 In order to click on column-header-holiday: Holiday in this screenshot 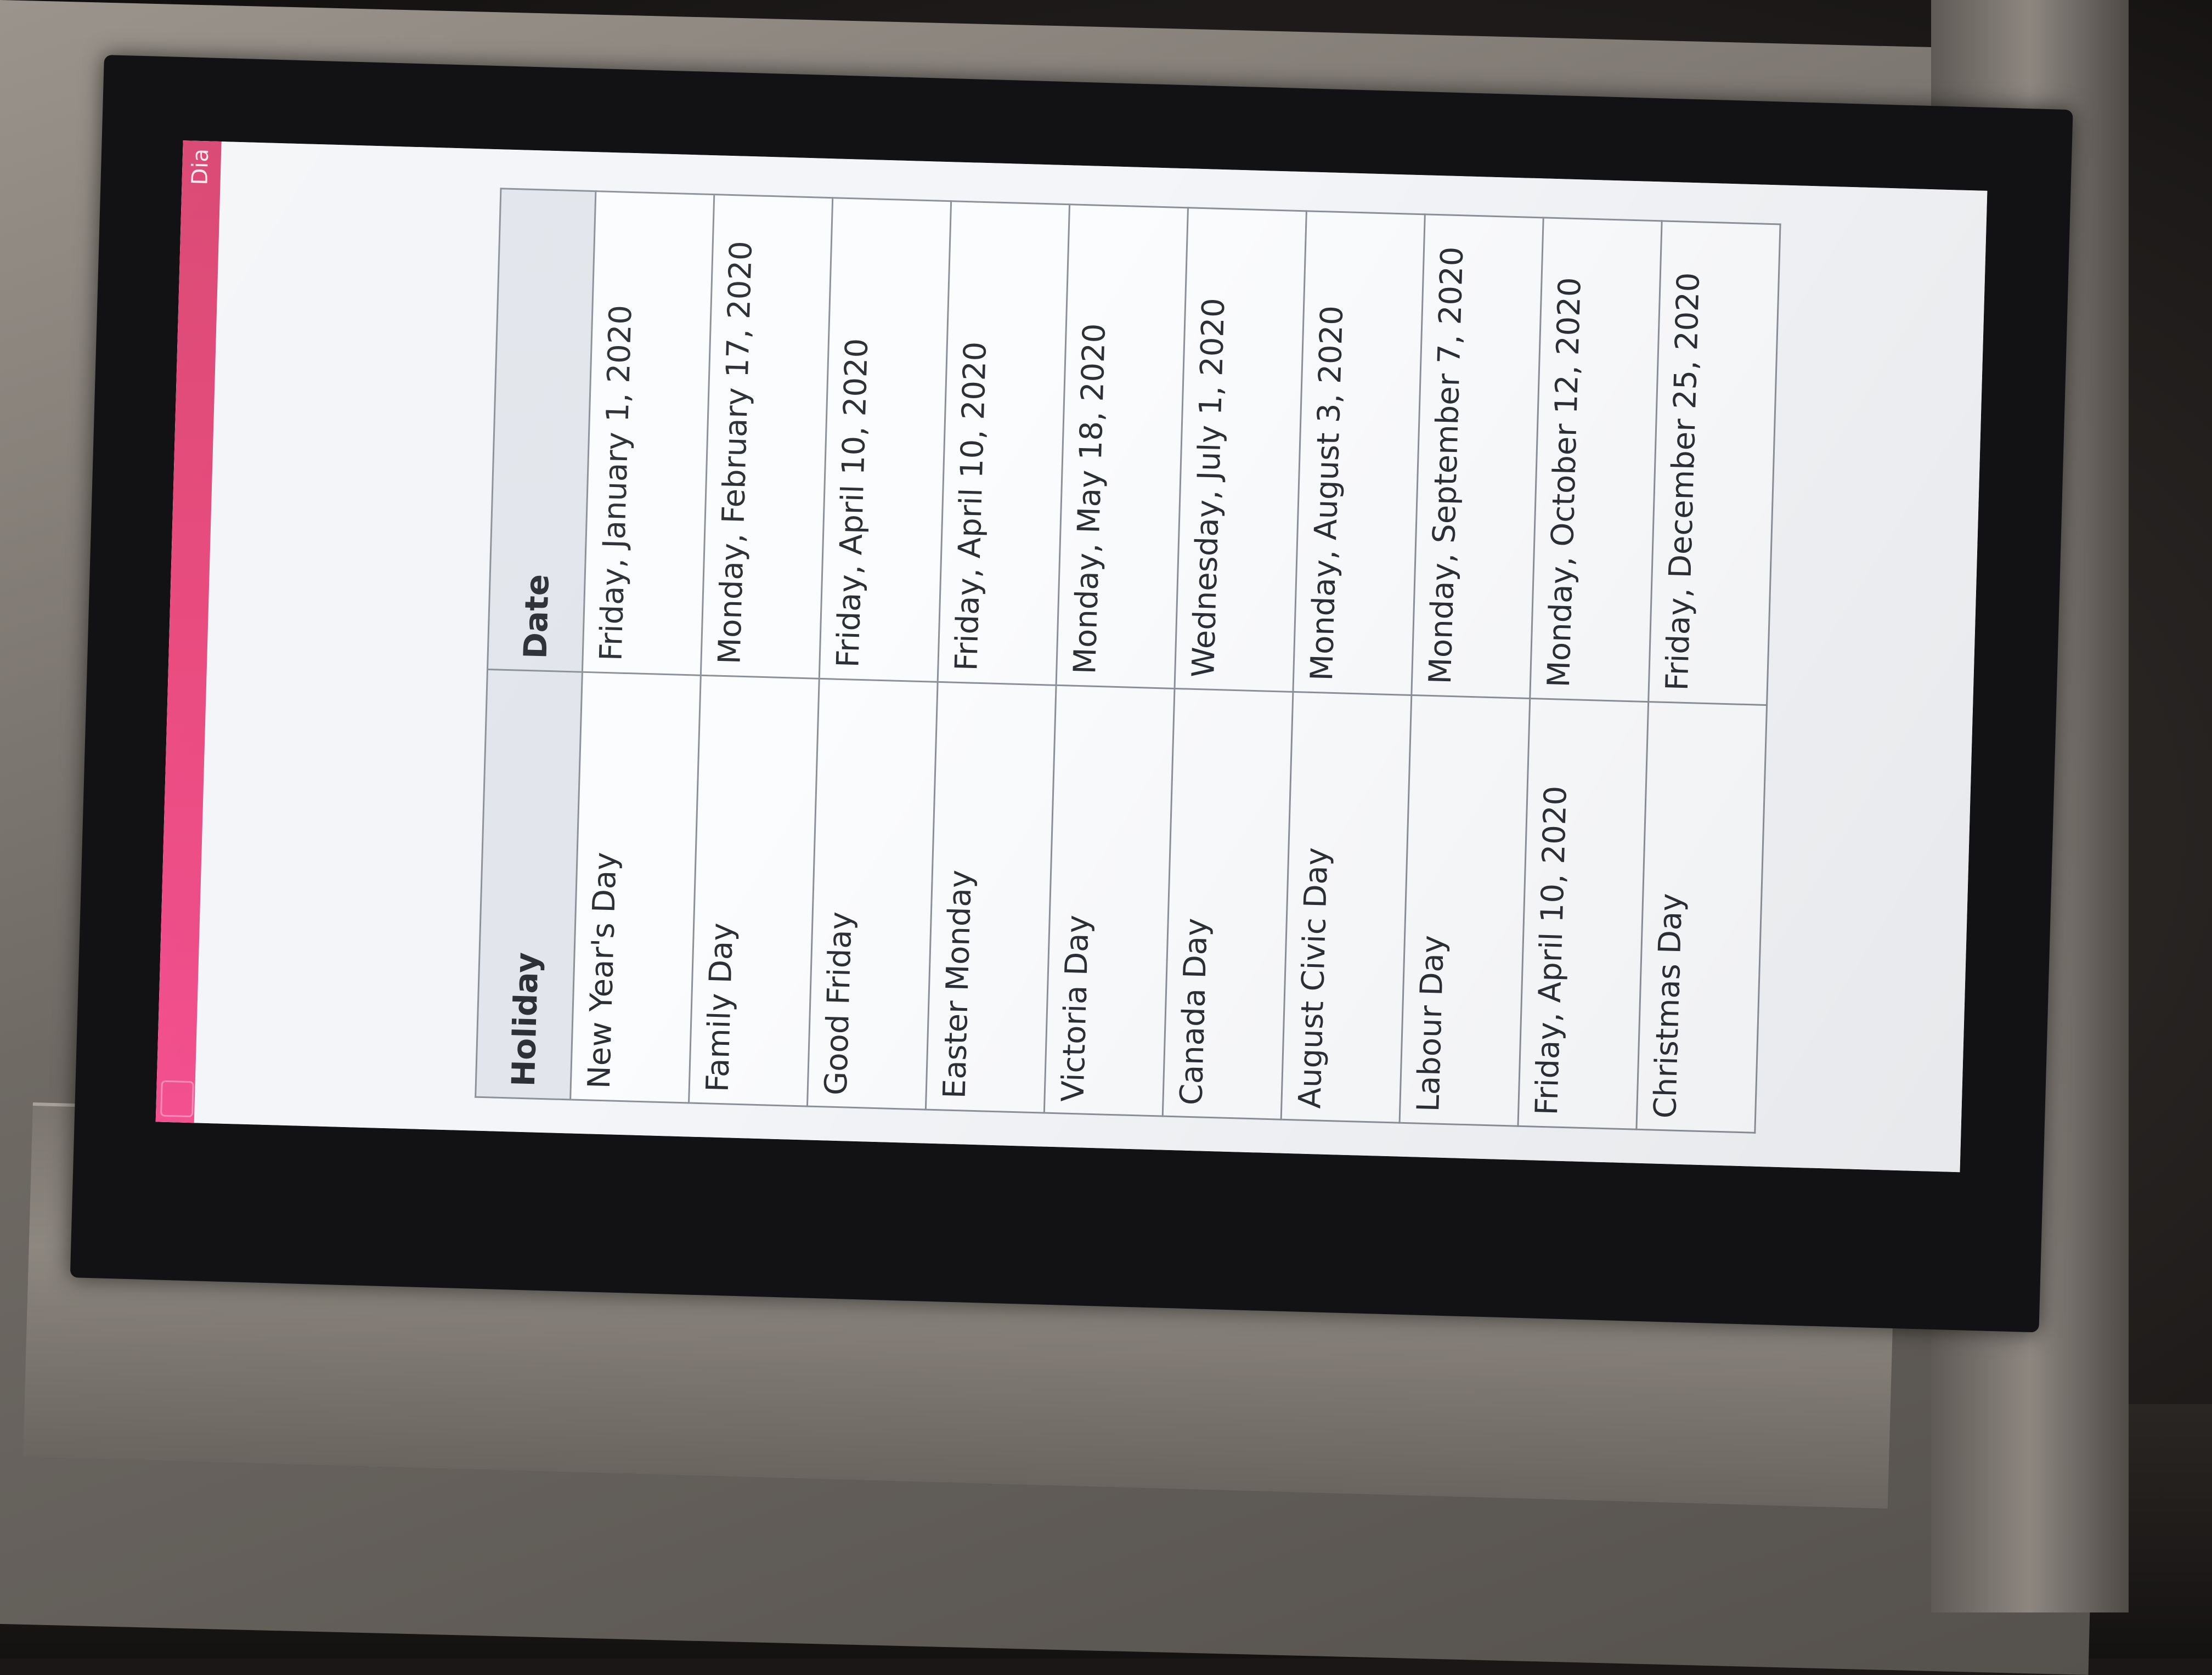, I will do `click(529, 884)`.